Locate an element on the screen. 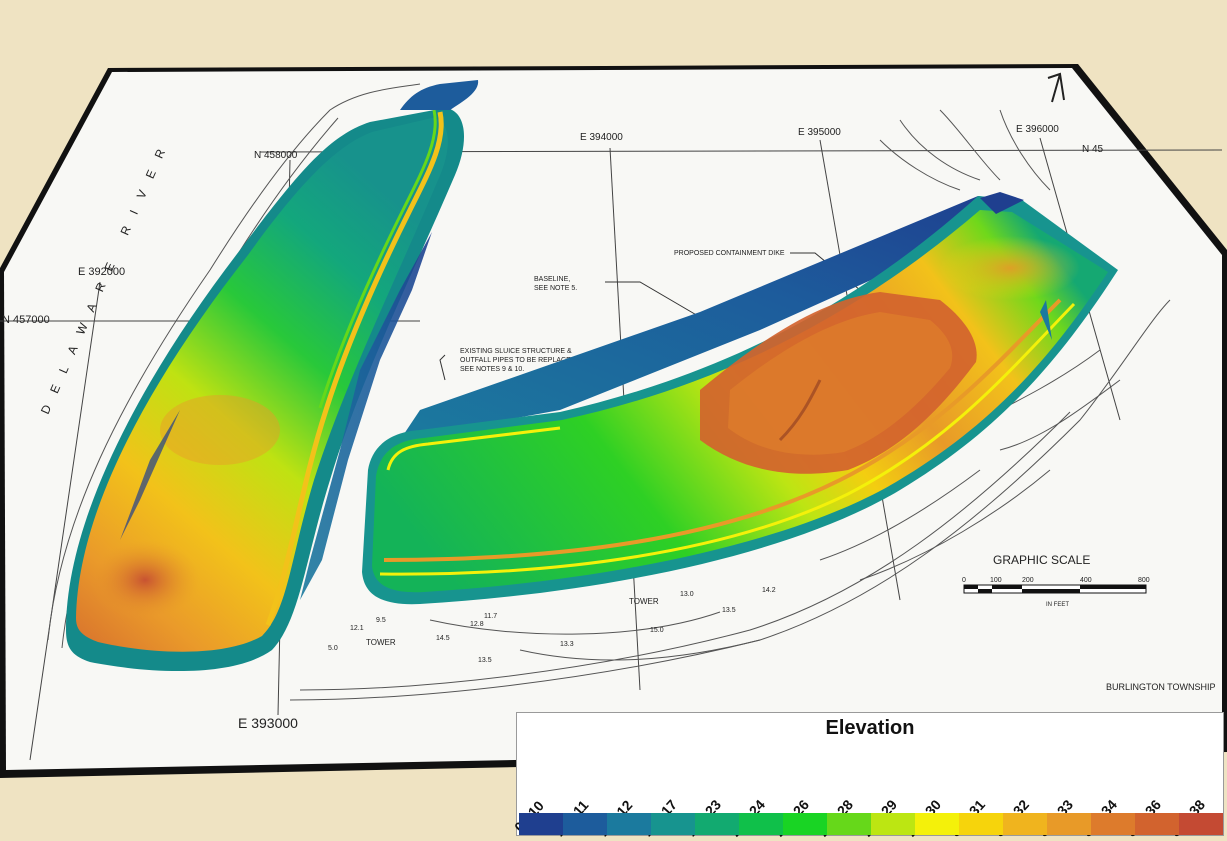 Image resolution: width=1227 pixels, height=841 pixels. spot-elevation: 13.0 is located at coordinates (687, 594).